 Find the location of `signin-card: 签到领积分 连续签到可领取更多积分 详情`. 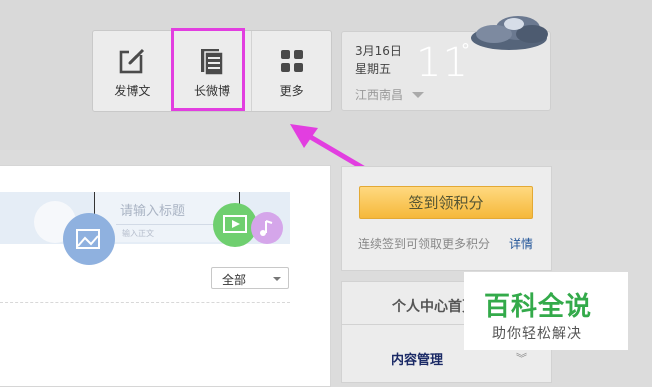

signin-card: 签到领积分 连续签到可领取更多积分 详情 is located at coordinates (446, 218).